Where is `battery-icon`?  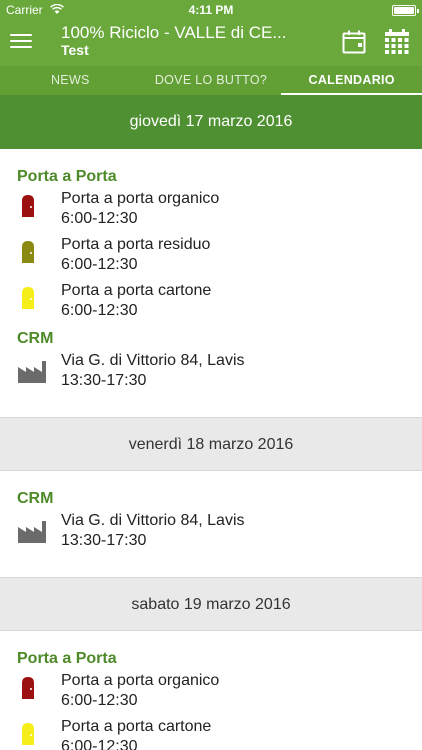
battery-icon is located at coordinates (405, 10).